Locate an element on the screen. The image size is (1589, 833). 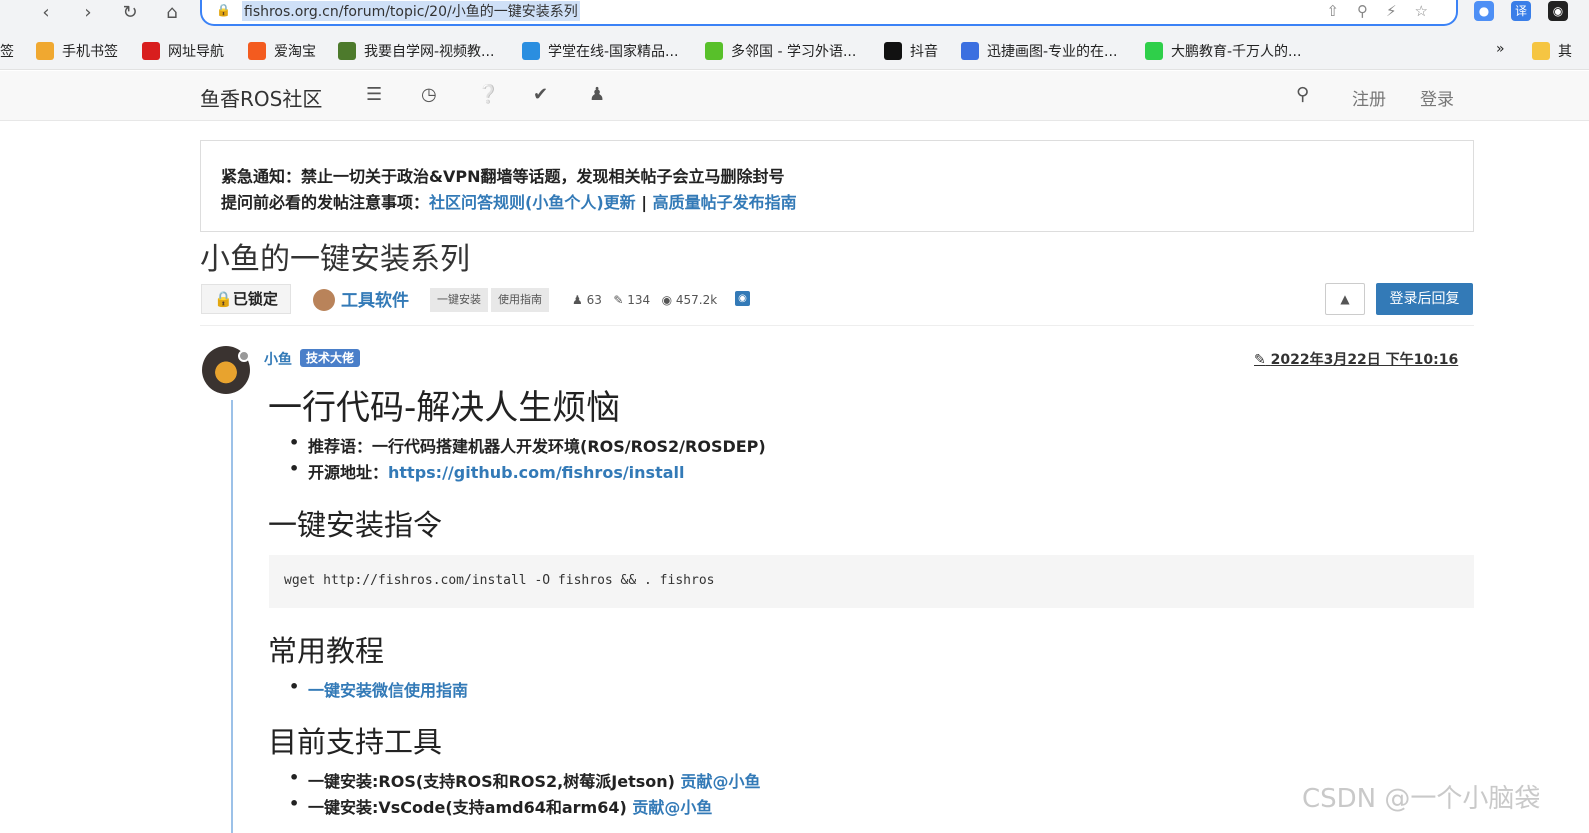
bookmark-item: 签 is located at coordinates (7, 51).